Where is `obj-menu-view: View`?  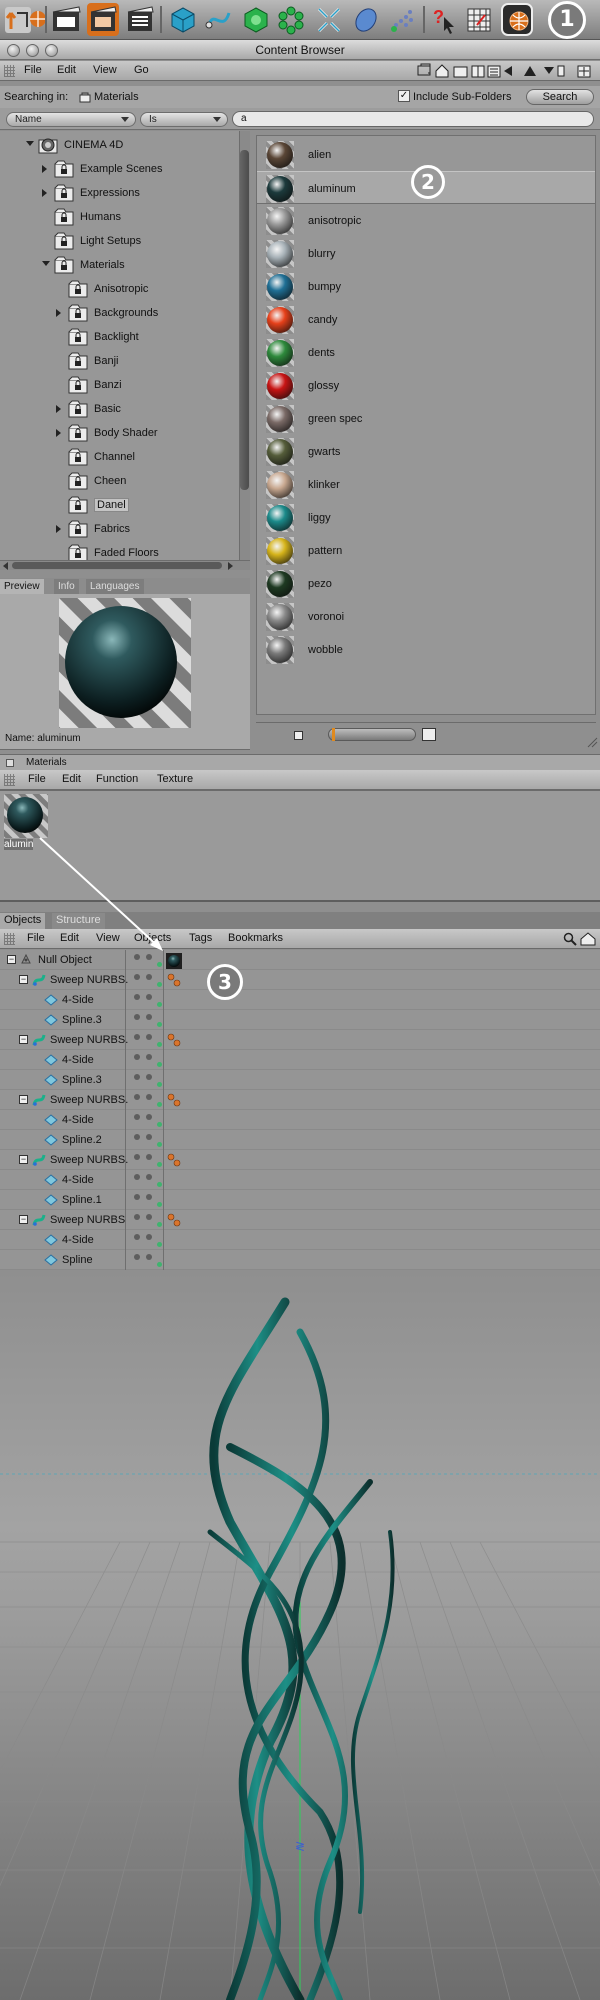 obj-menu-view: View is located at coordinates (108, 938).